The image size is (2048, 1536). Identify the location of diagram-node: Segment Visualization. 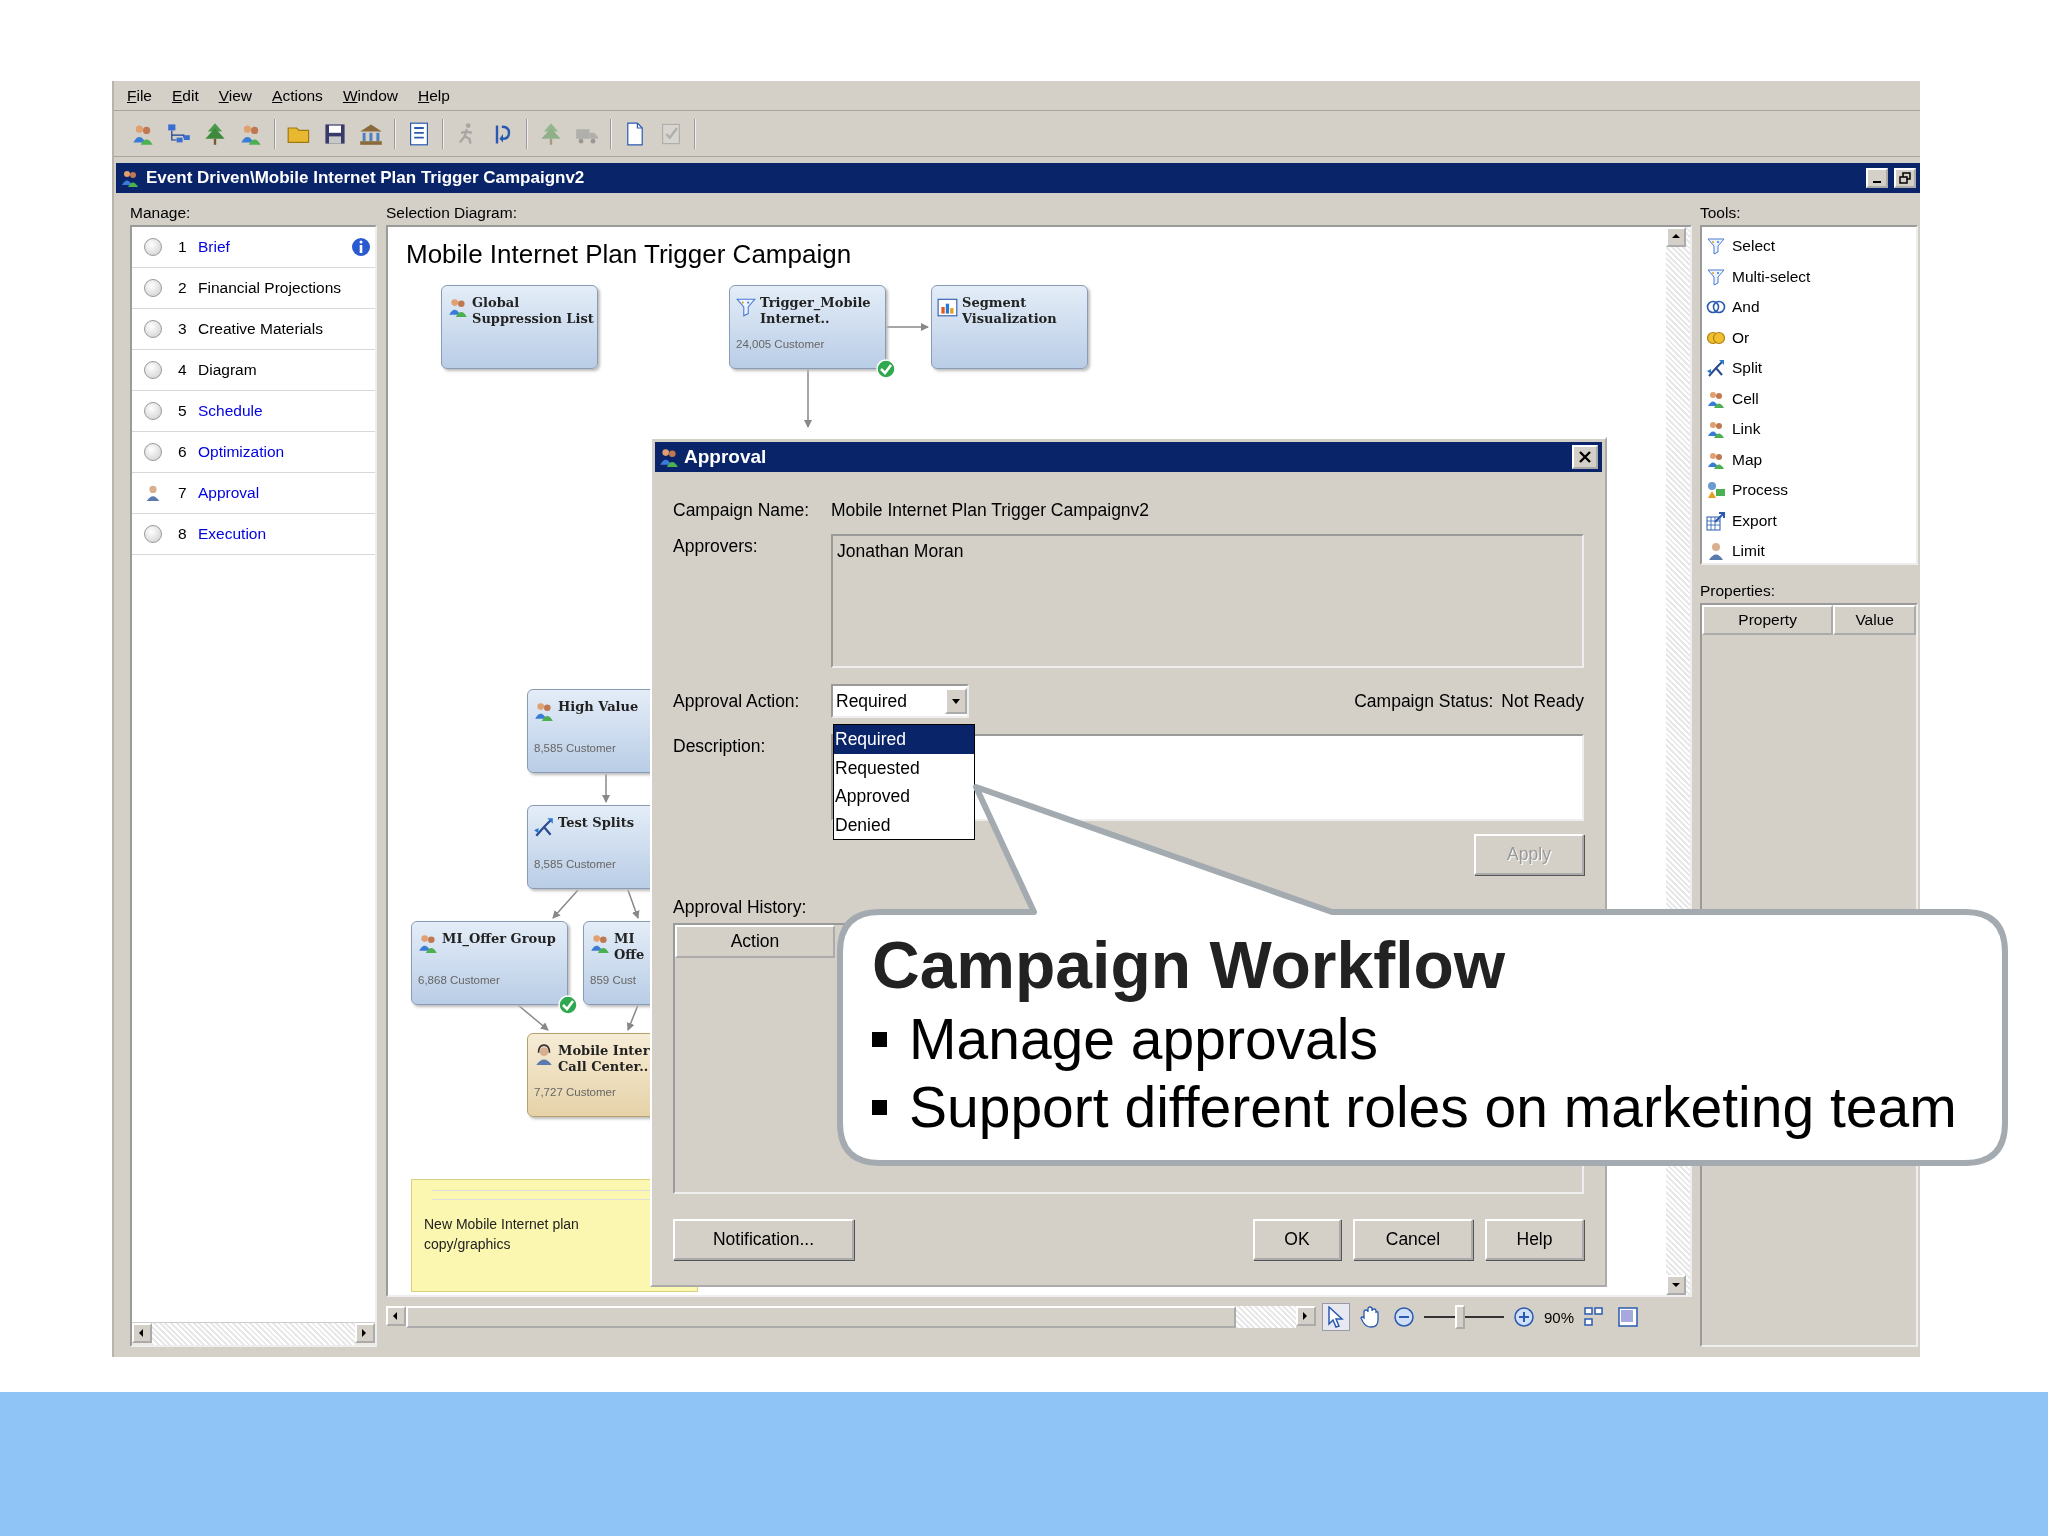
(1009, 327).